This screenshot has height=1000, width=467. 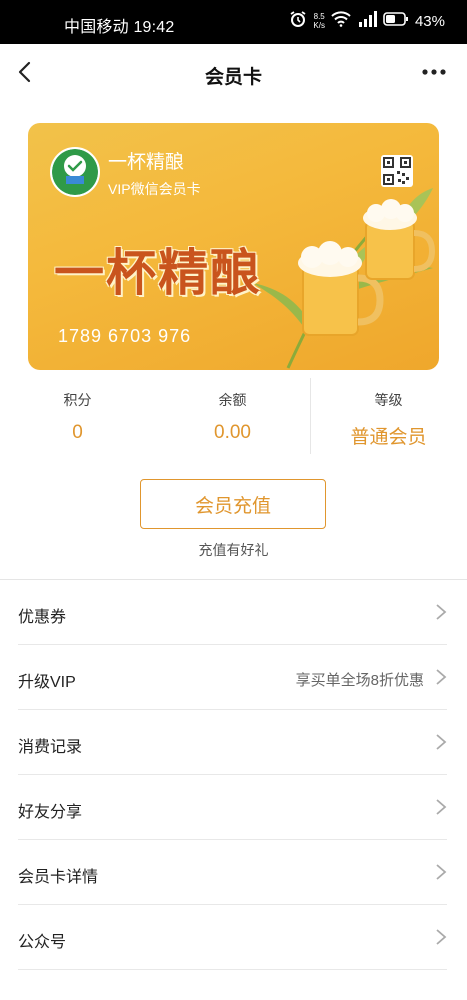 What do you see at coordinates (388, 437) in the screenshot?
I see `stat-value: 普通会员` at bounding box center [388, 437].